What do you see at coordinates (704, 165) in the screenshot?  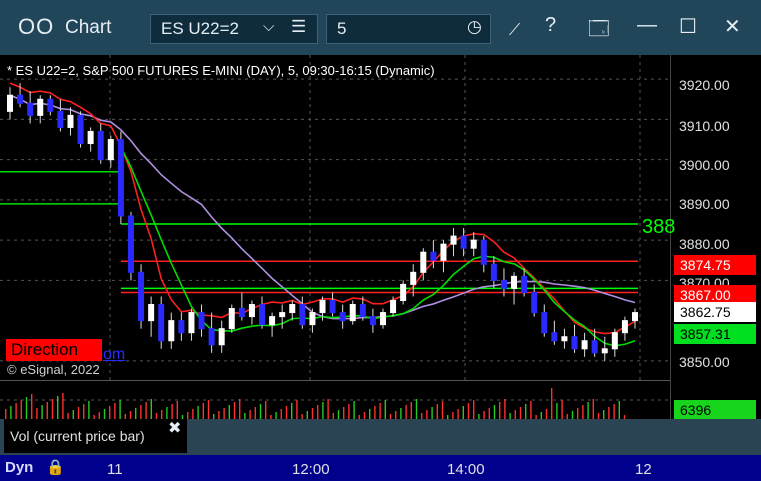 I see `y-tick-3900: 3900.00` at bounding box center [704, 165].